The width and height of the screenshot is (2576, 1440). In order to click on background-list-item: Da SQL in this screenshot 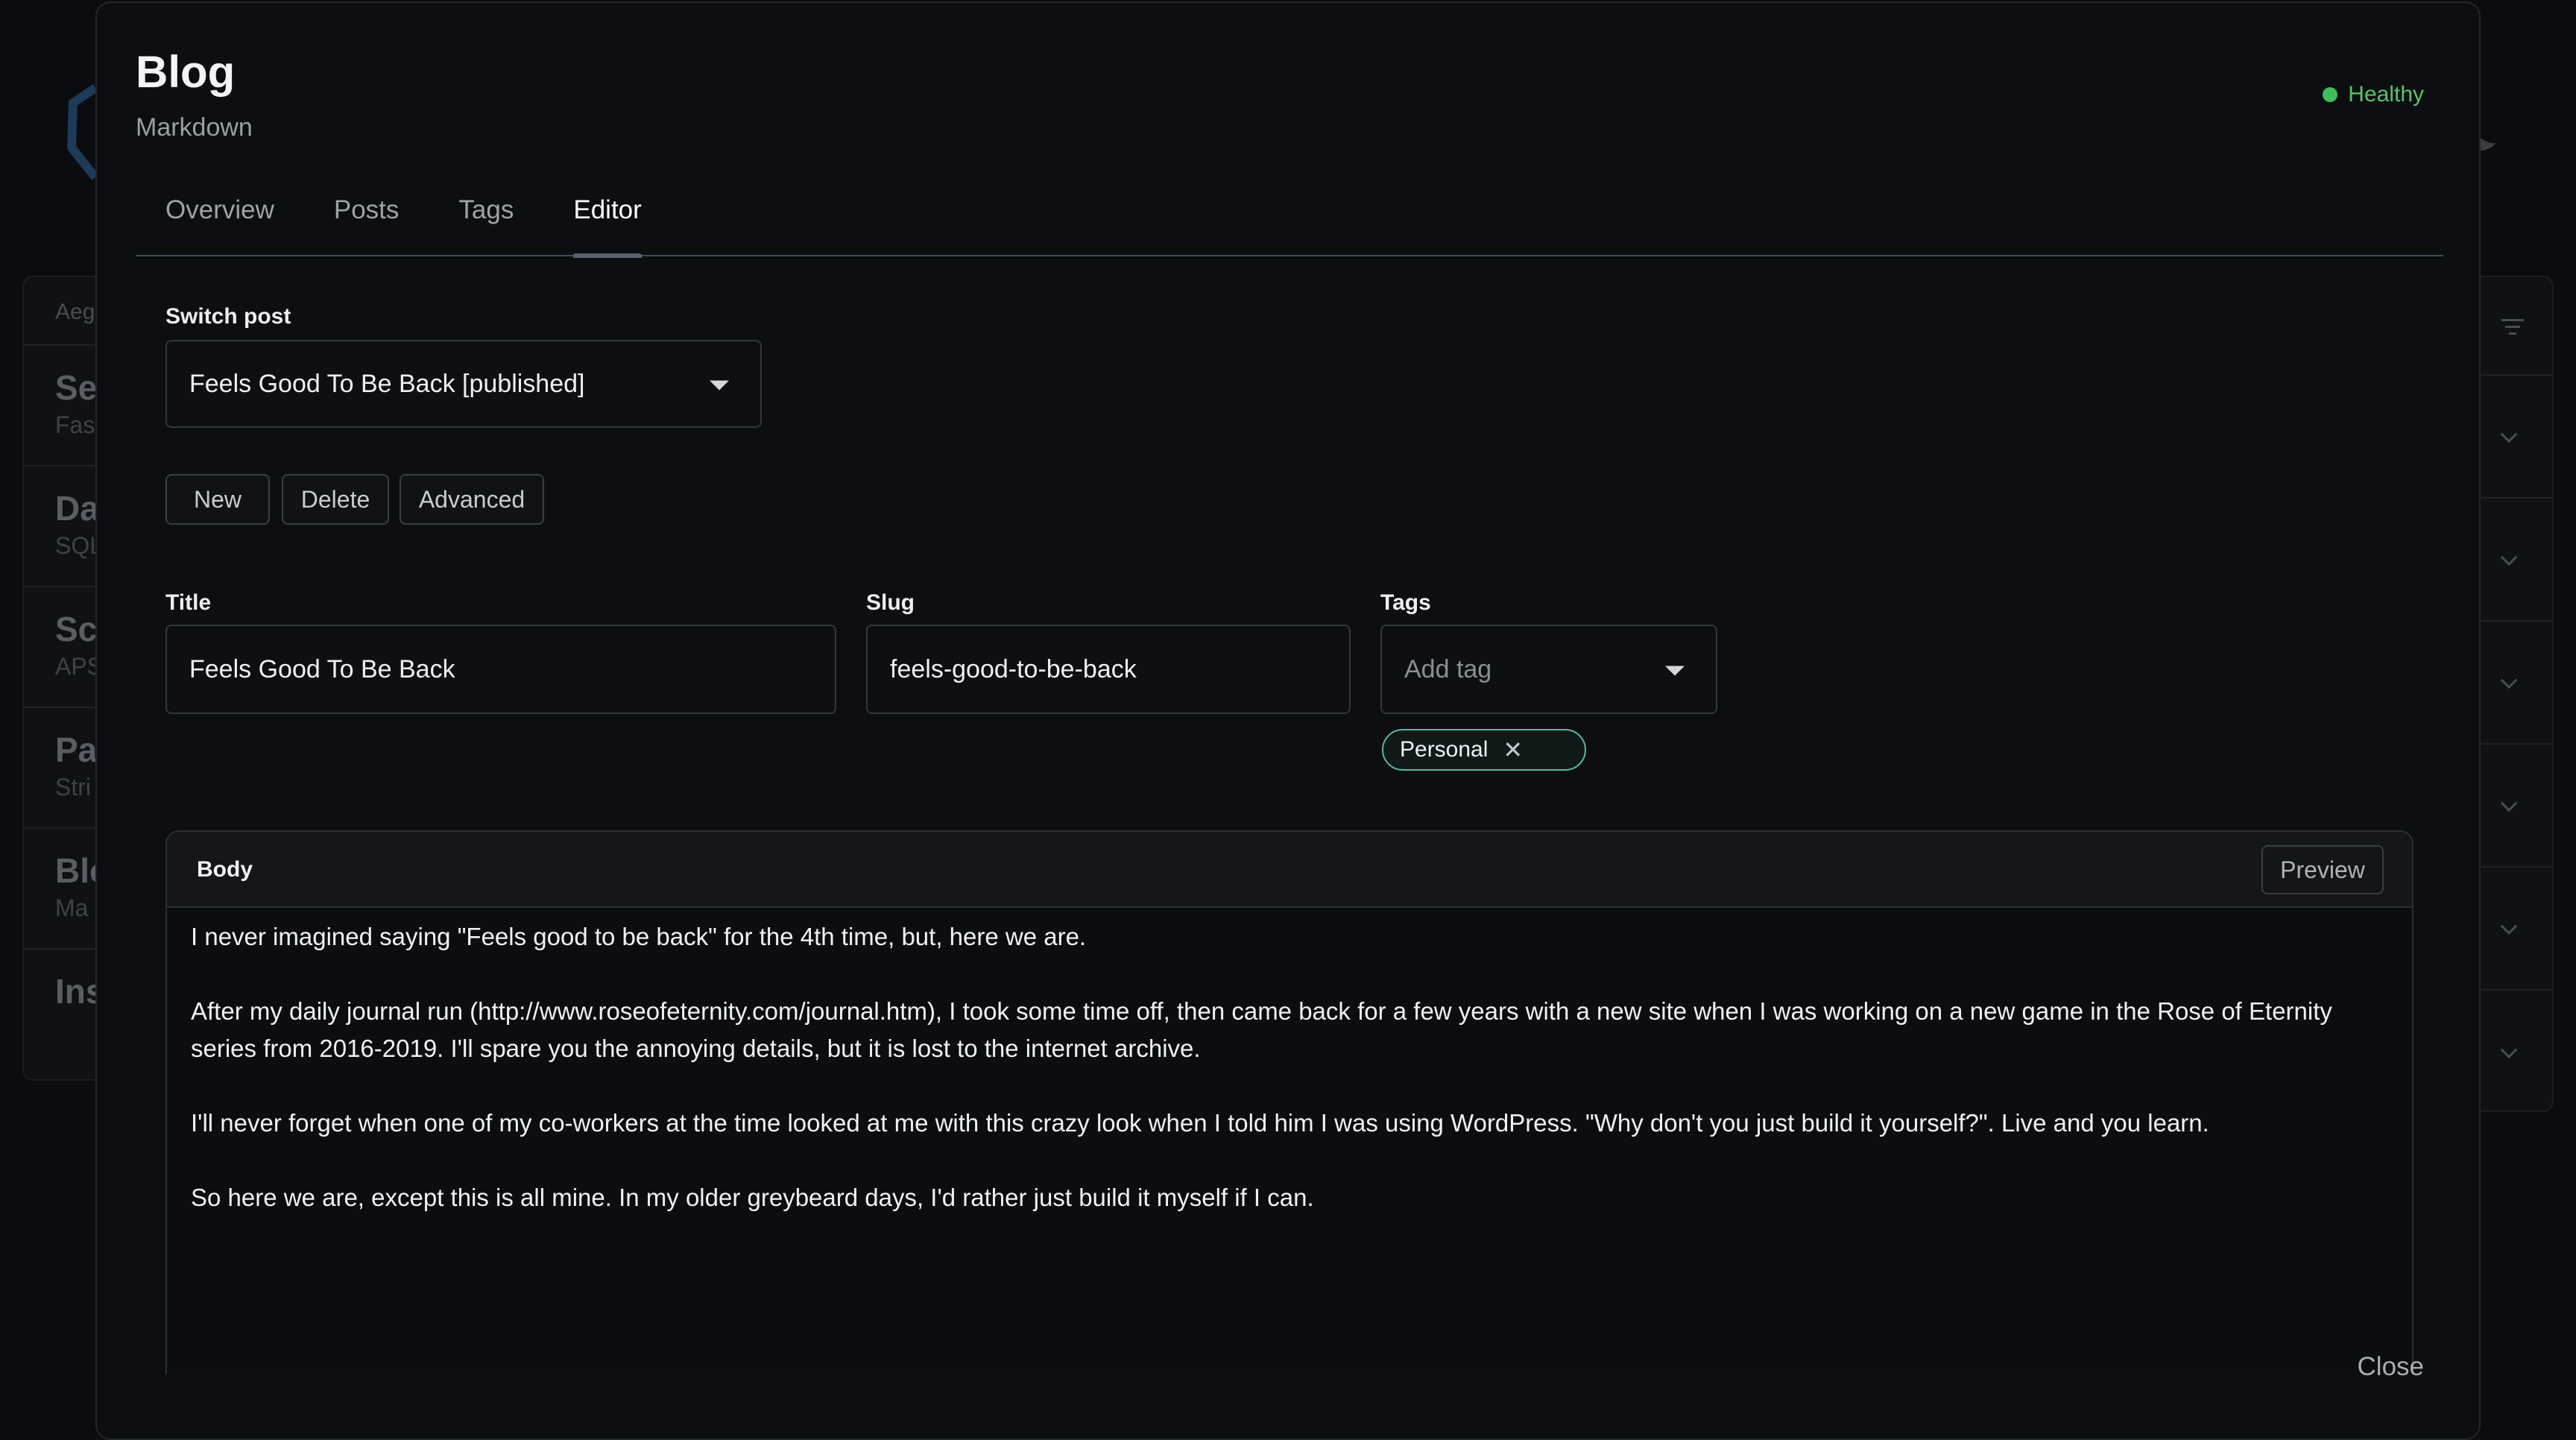, I will do `click(64, 527)`.